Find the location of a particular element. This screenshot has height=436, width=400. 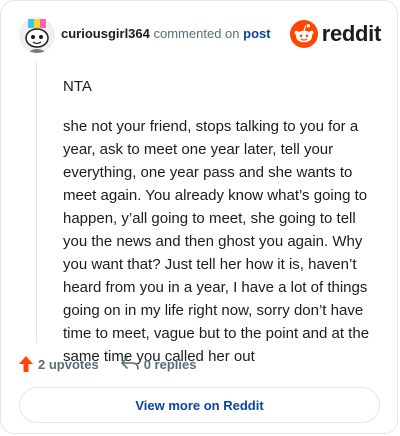

avatar-snoo-icon is located at coordinates (37, 35).